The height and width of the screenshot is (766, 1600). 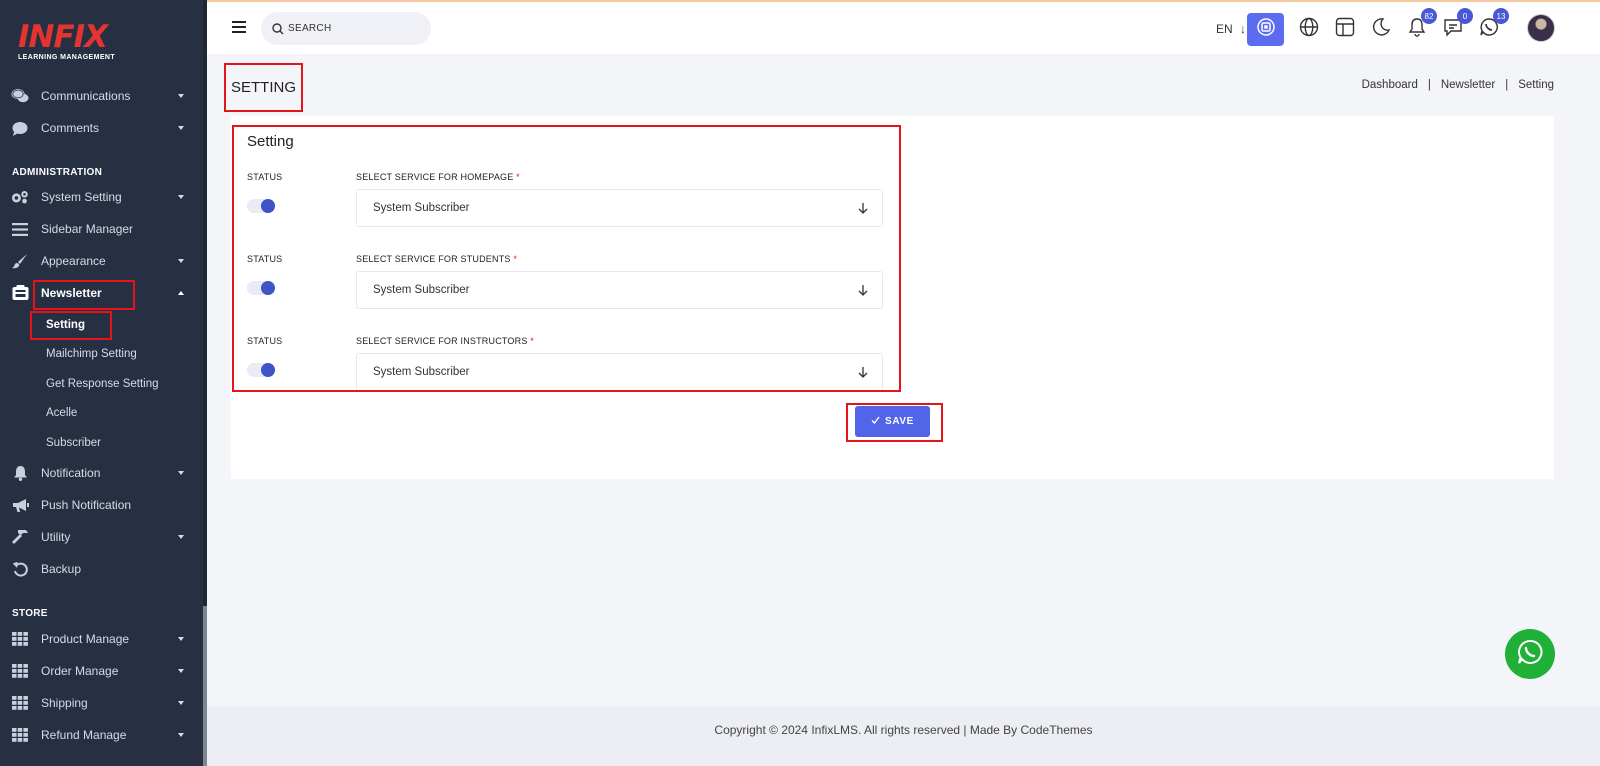 I want to click on sidebar-item-label: Notification, so click(x=71, y=473).